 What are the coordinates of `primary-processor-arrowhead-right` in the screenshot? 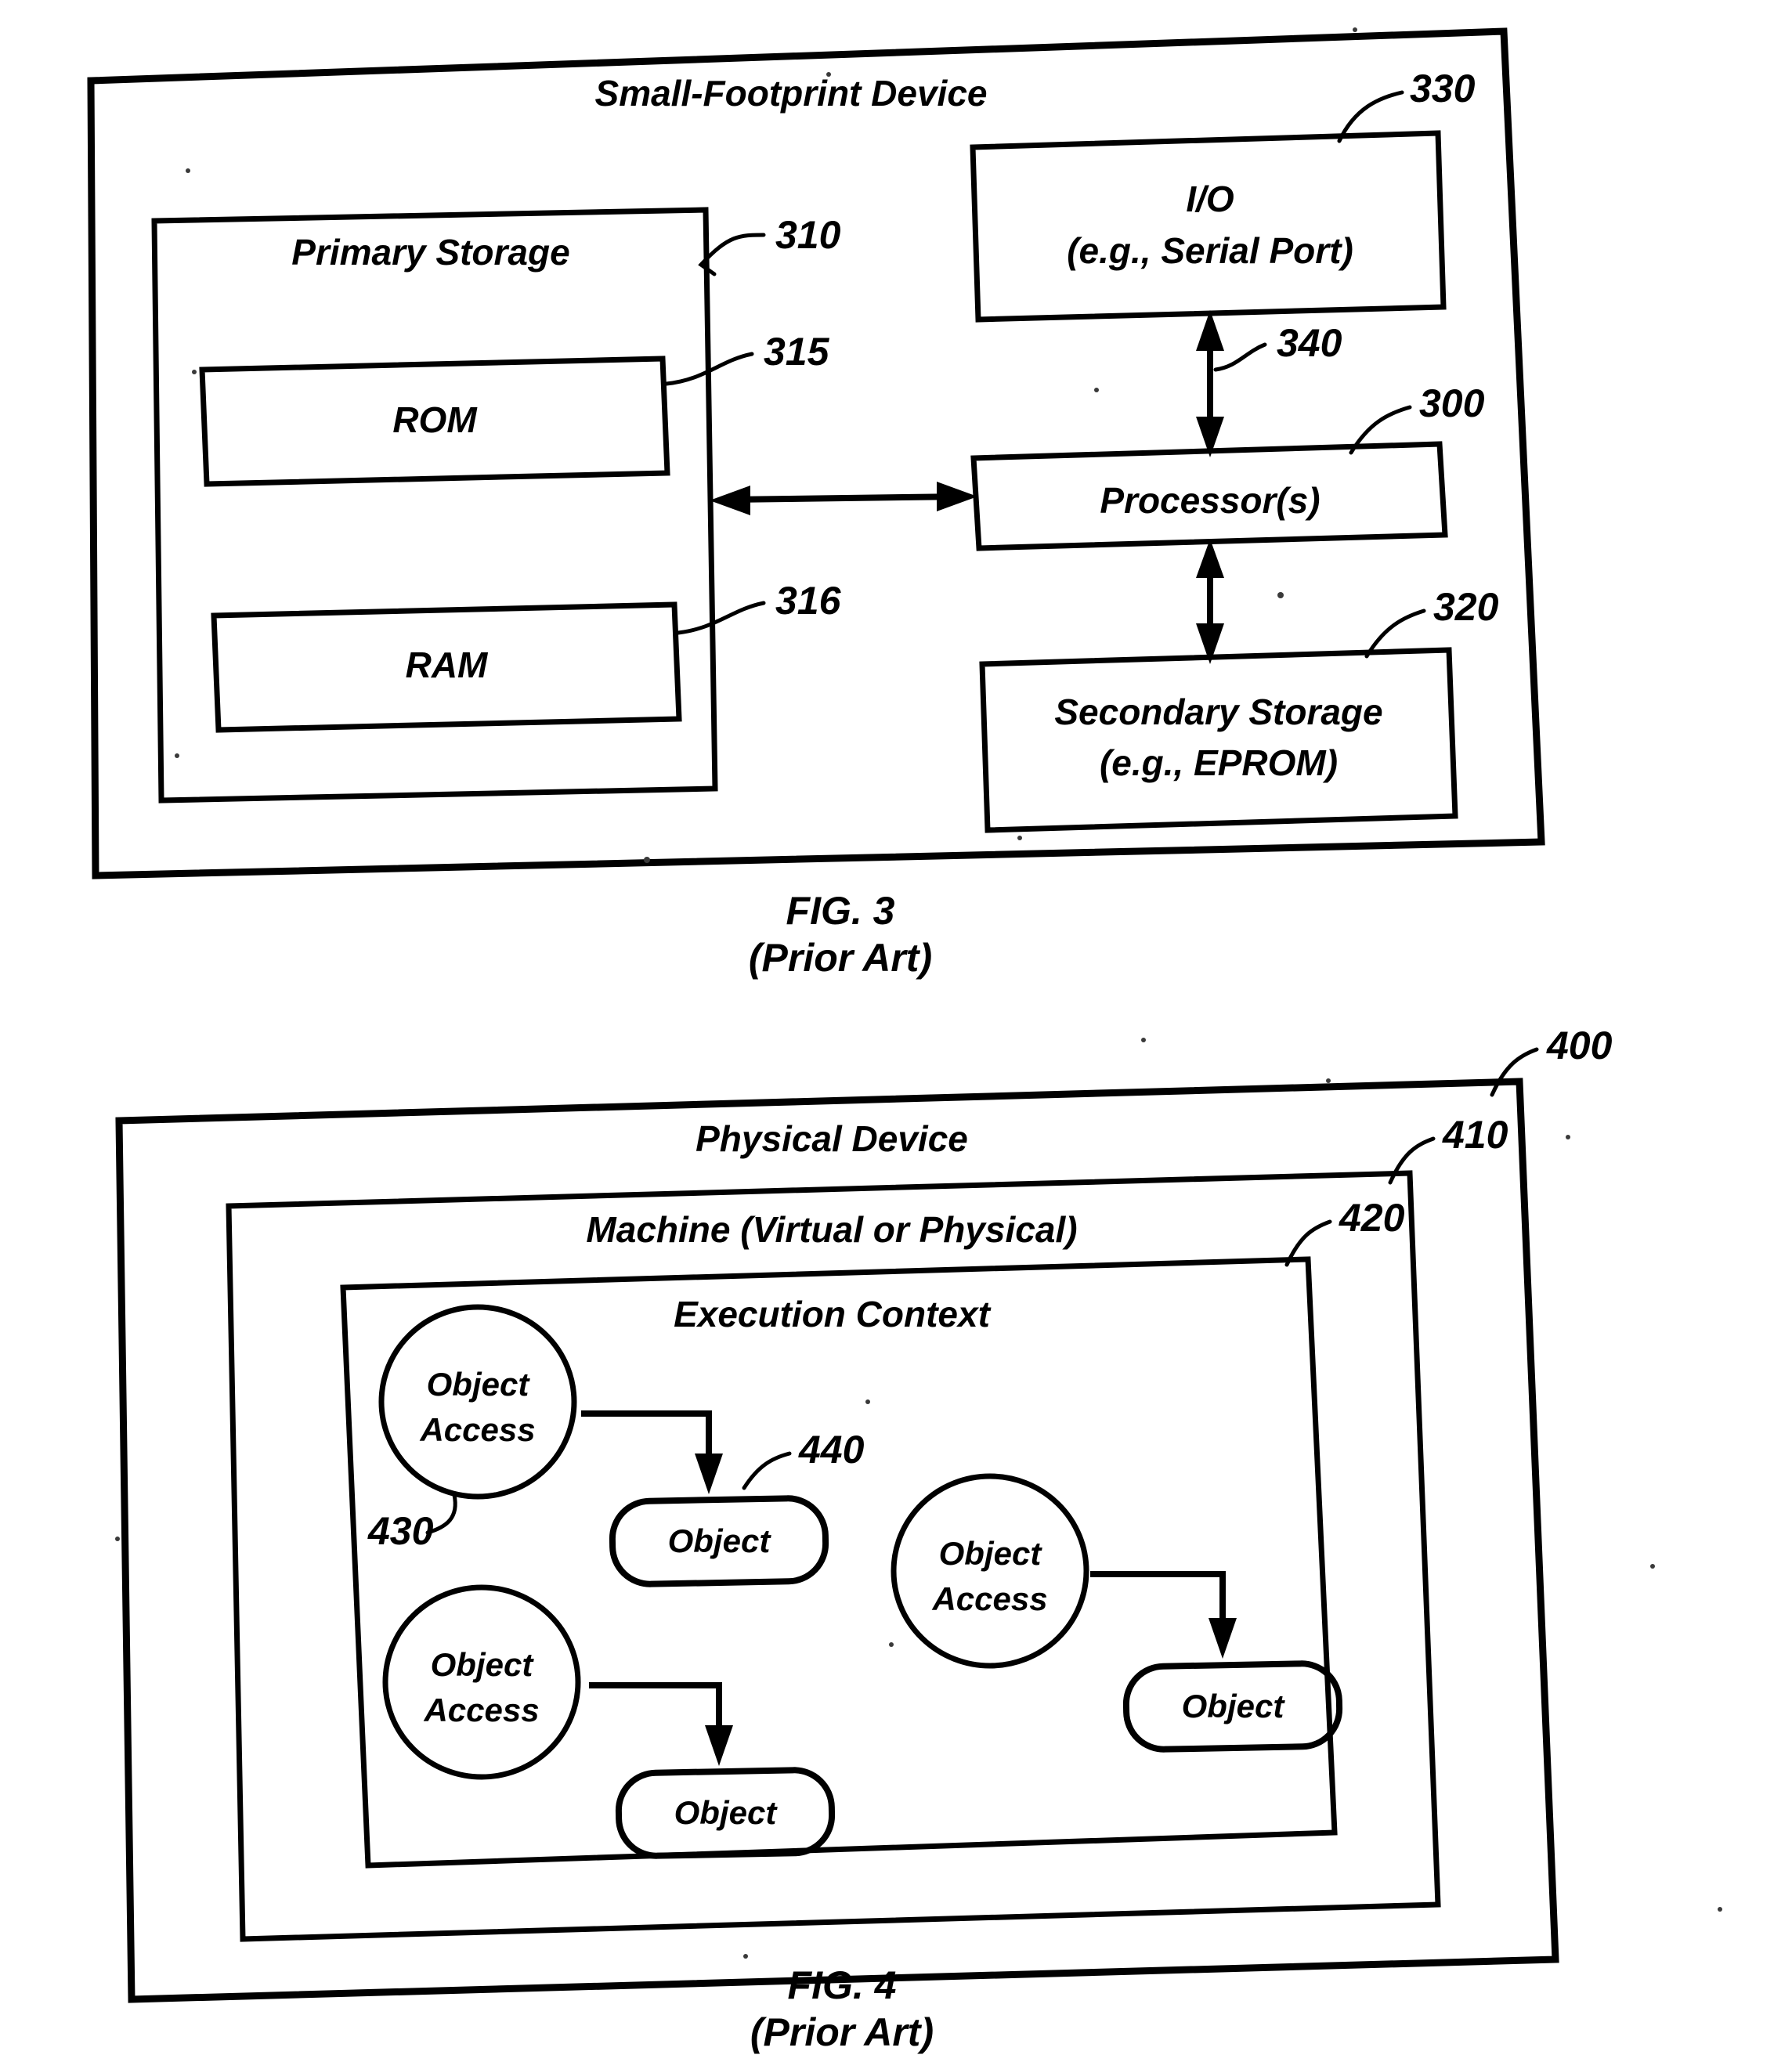 It's located at (957, 497).